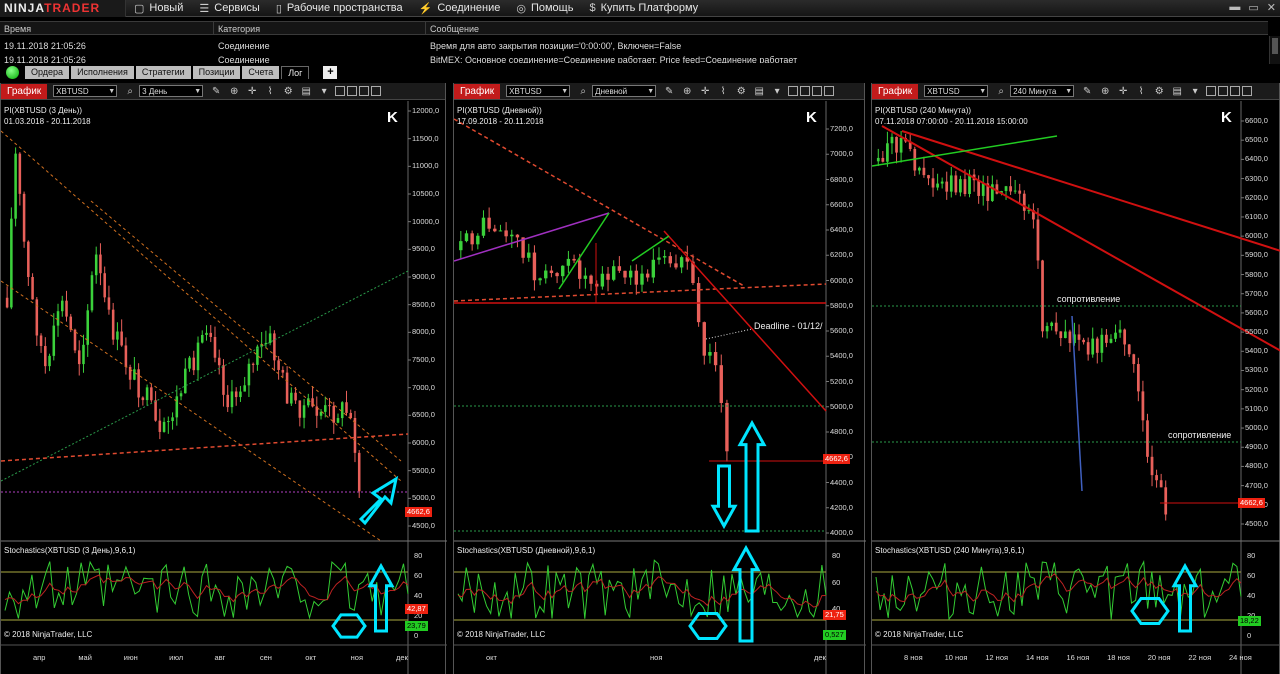  What do you see at coordinates (163, 72) in the screenshot?
I see `tab-strategies: Стратегии` at bounding box center [163, 72].